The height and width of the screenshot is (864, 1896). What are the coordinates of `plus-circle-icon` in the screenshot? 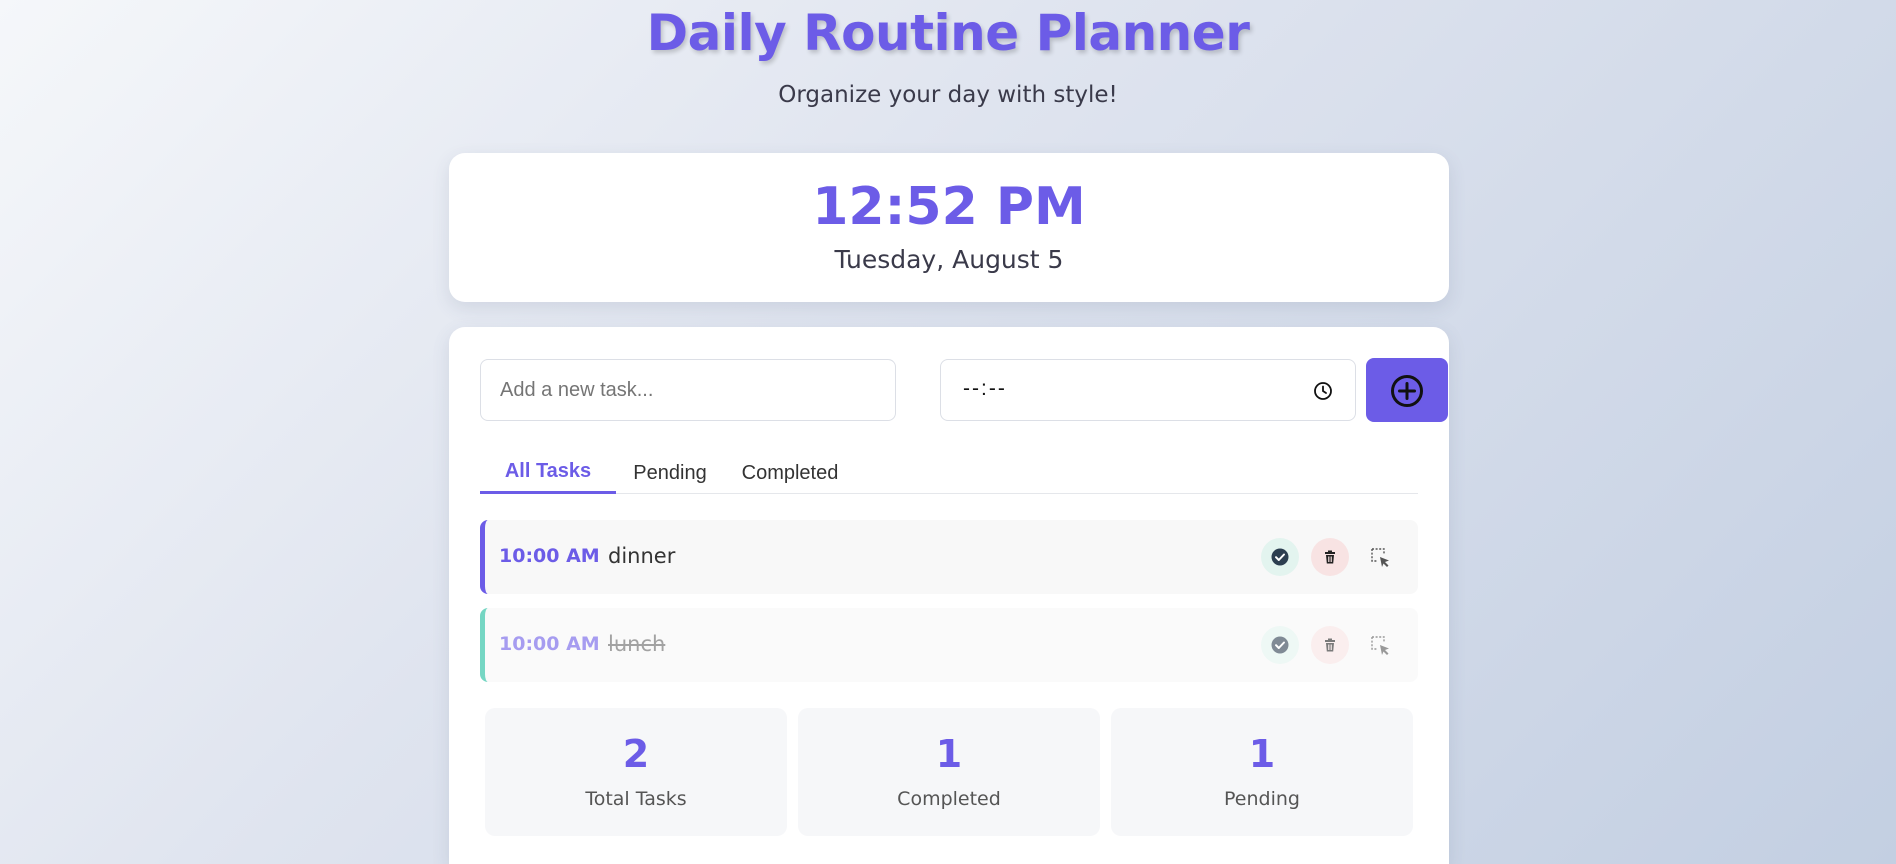 It's located at (1407, 391).